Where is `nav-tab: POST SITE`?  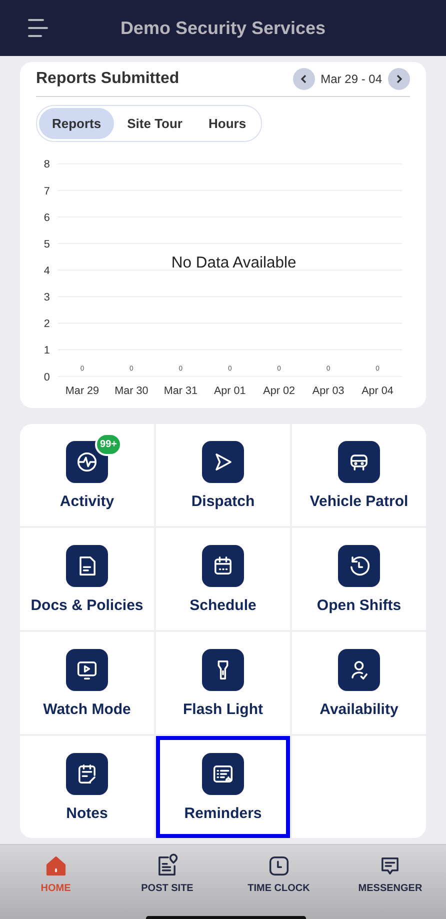 nav-tab: POST SITE is located at coordinates (167, 886).